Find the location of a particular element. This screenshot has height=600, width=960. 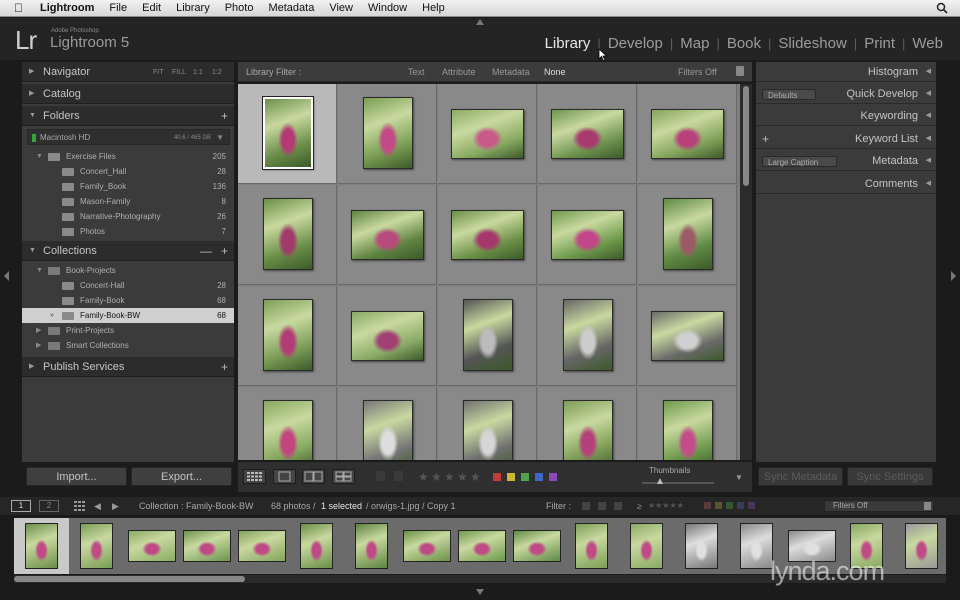

add-publish-service-icon: + is located at coordinates (224, 367).